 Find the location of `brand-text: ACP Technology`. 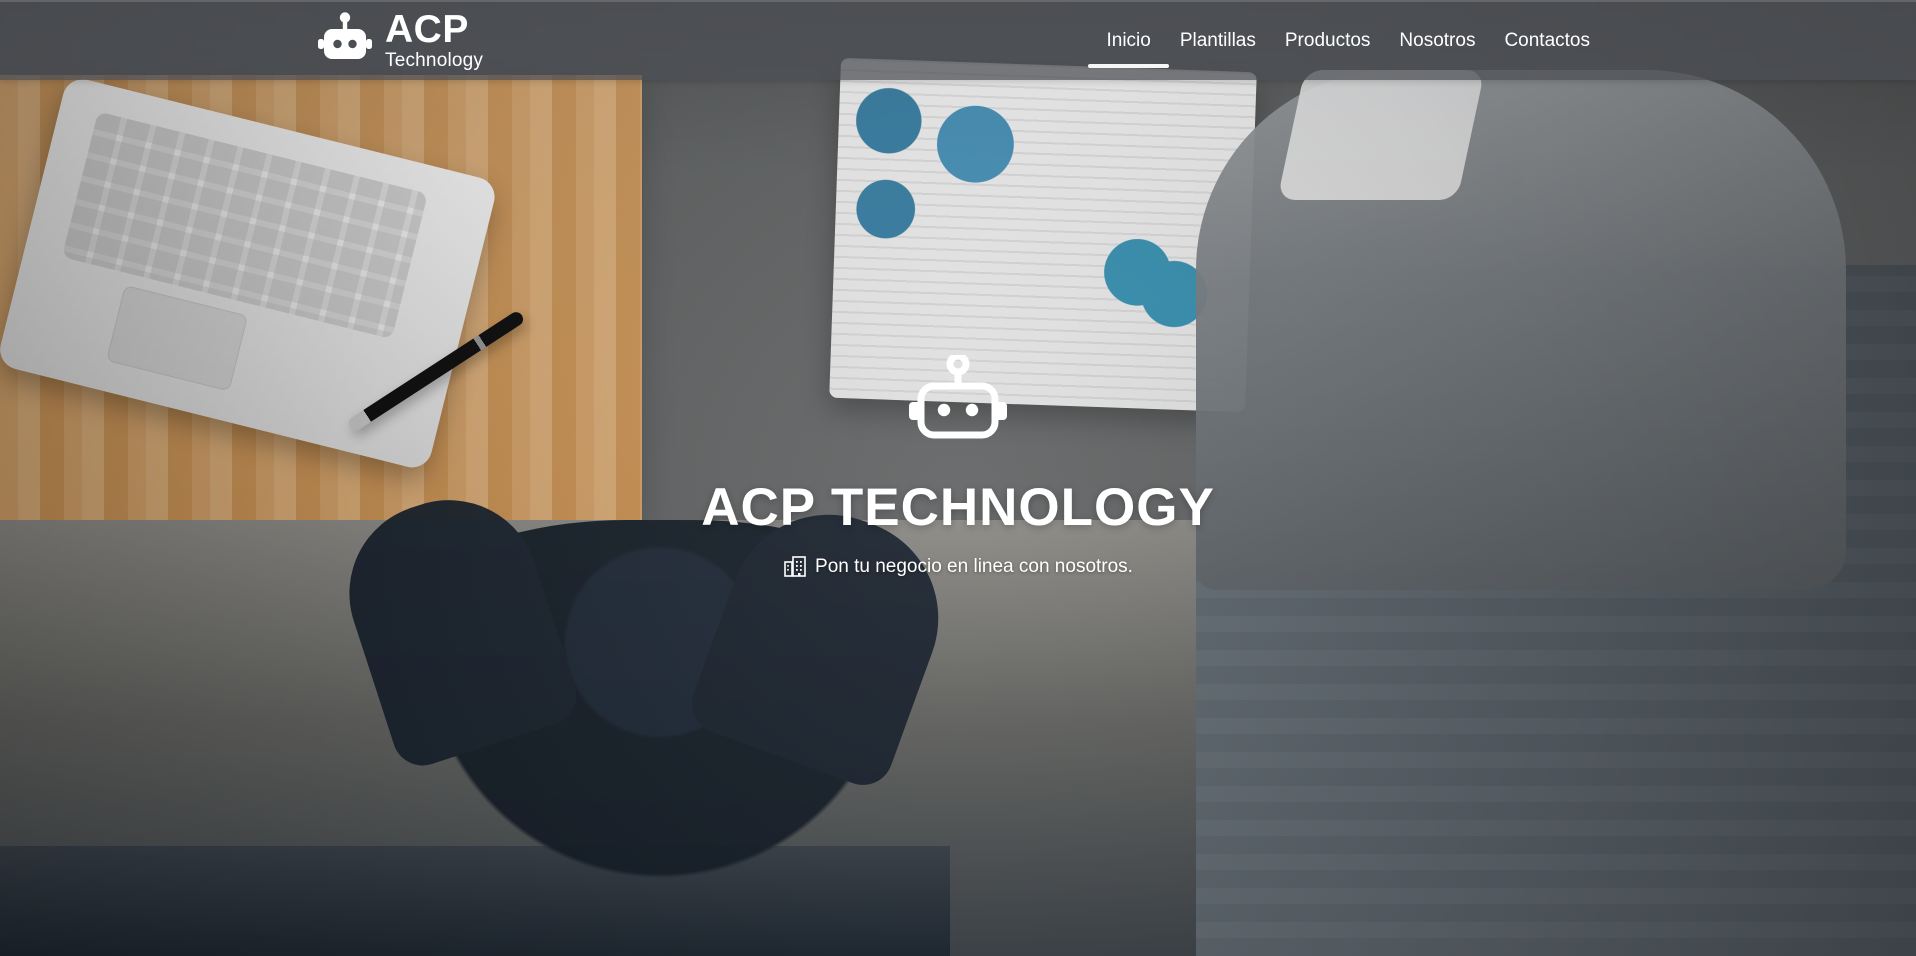

brand-text: ACP Technology is located at coordinates (434, 40).